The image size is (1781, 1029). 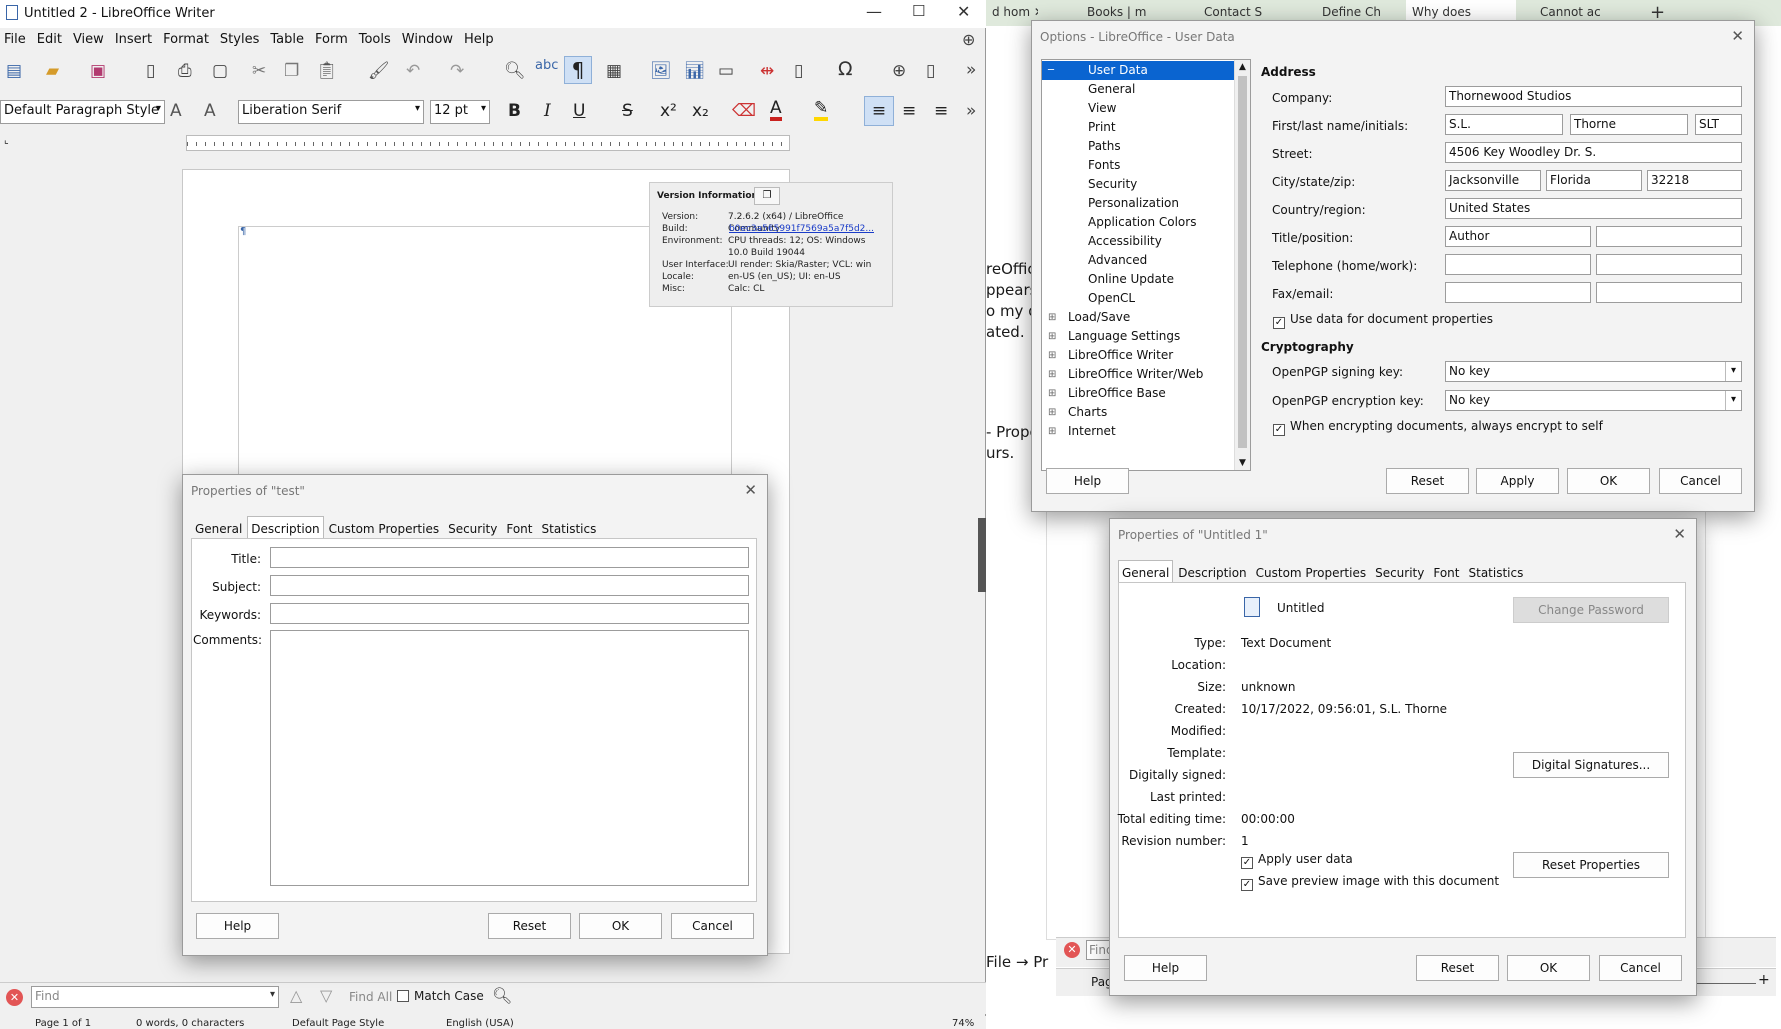 What do you see at coordinates (1138, 317) in the screenshot?
I see `tree-item: ⊞ Load/Save` at bounding box center [1138, 317].